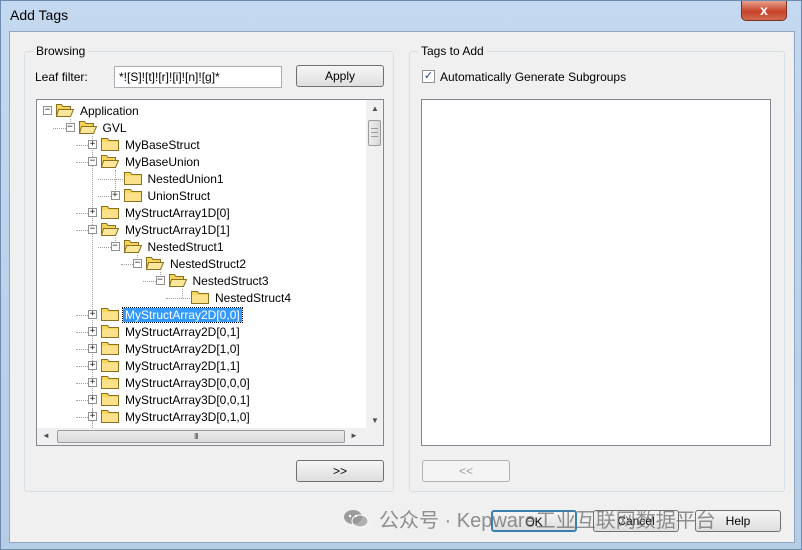 The height and width of the screenshot is (550, 802). I want to click on tree-node: + MyStructArray3D[0,0,0], so click(170, 382).